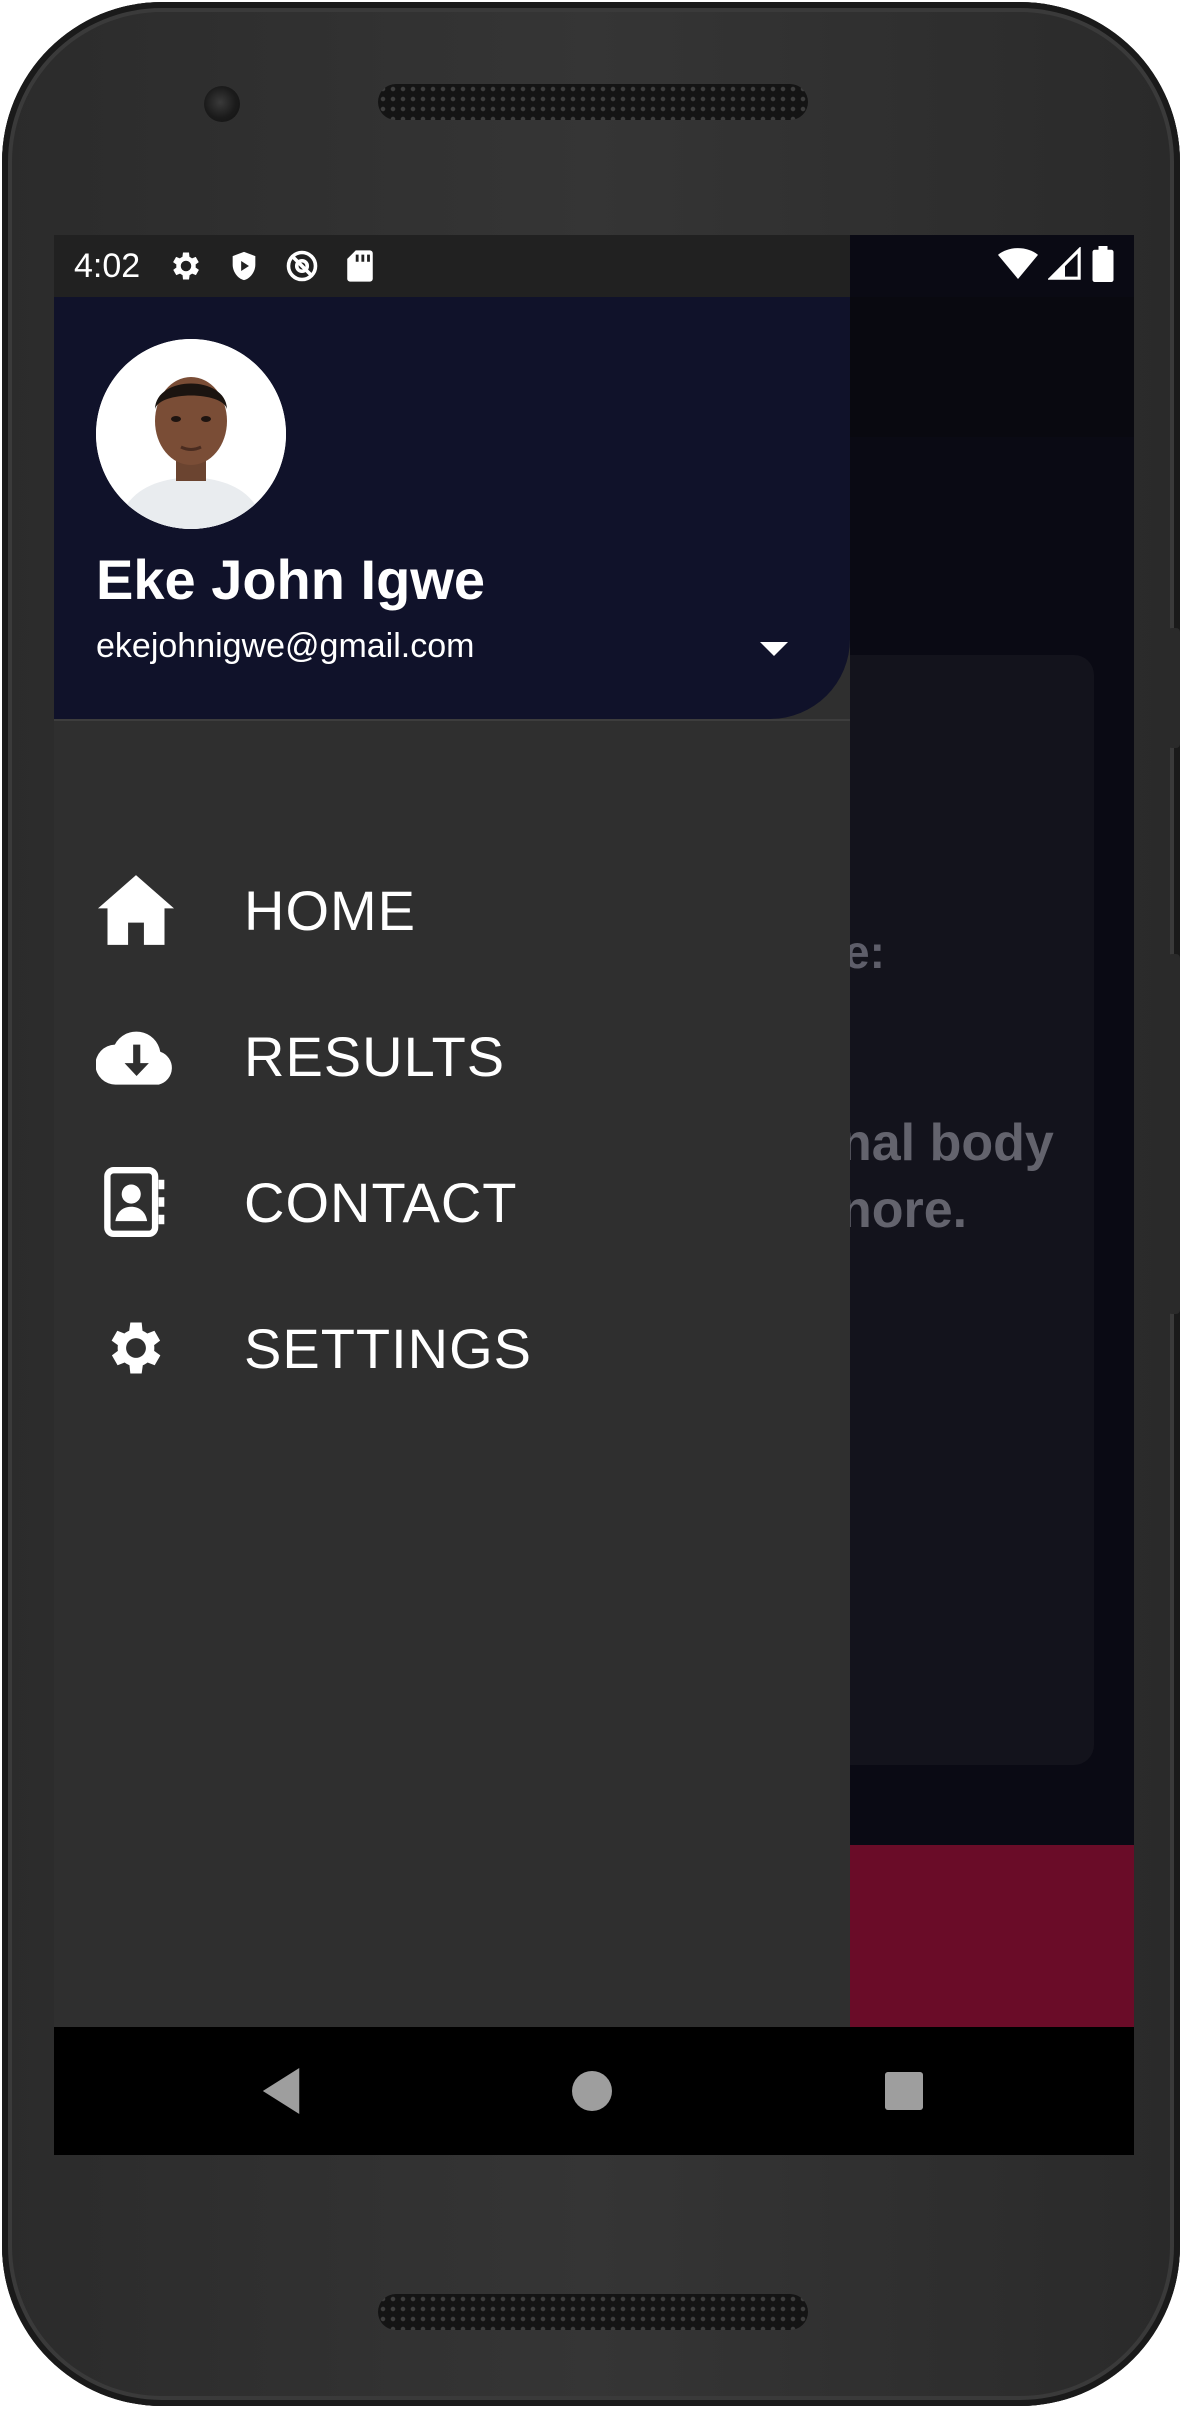 The image size is (1194, 2409). I want to click on status-time: 4:02, so click(107, 265).